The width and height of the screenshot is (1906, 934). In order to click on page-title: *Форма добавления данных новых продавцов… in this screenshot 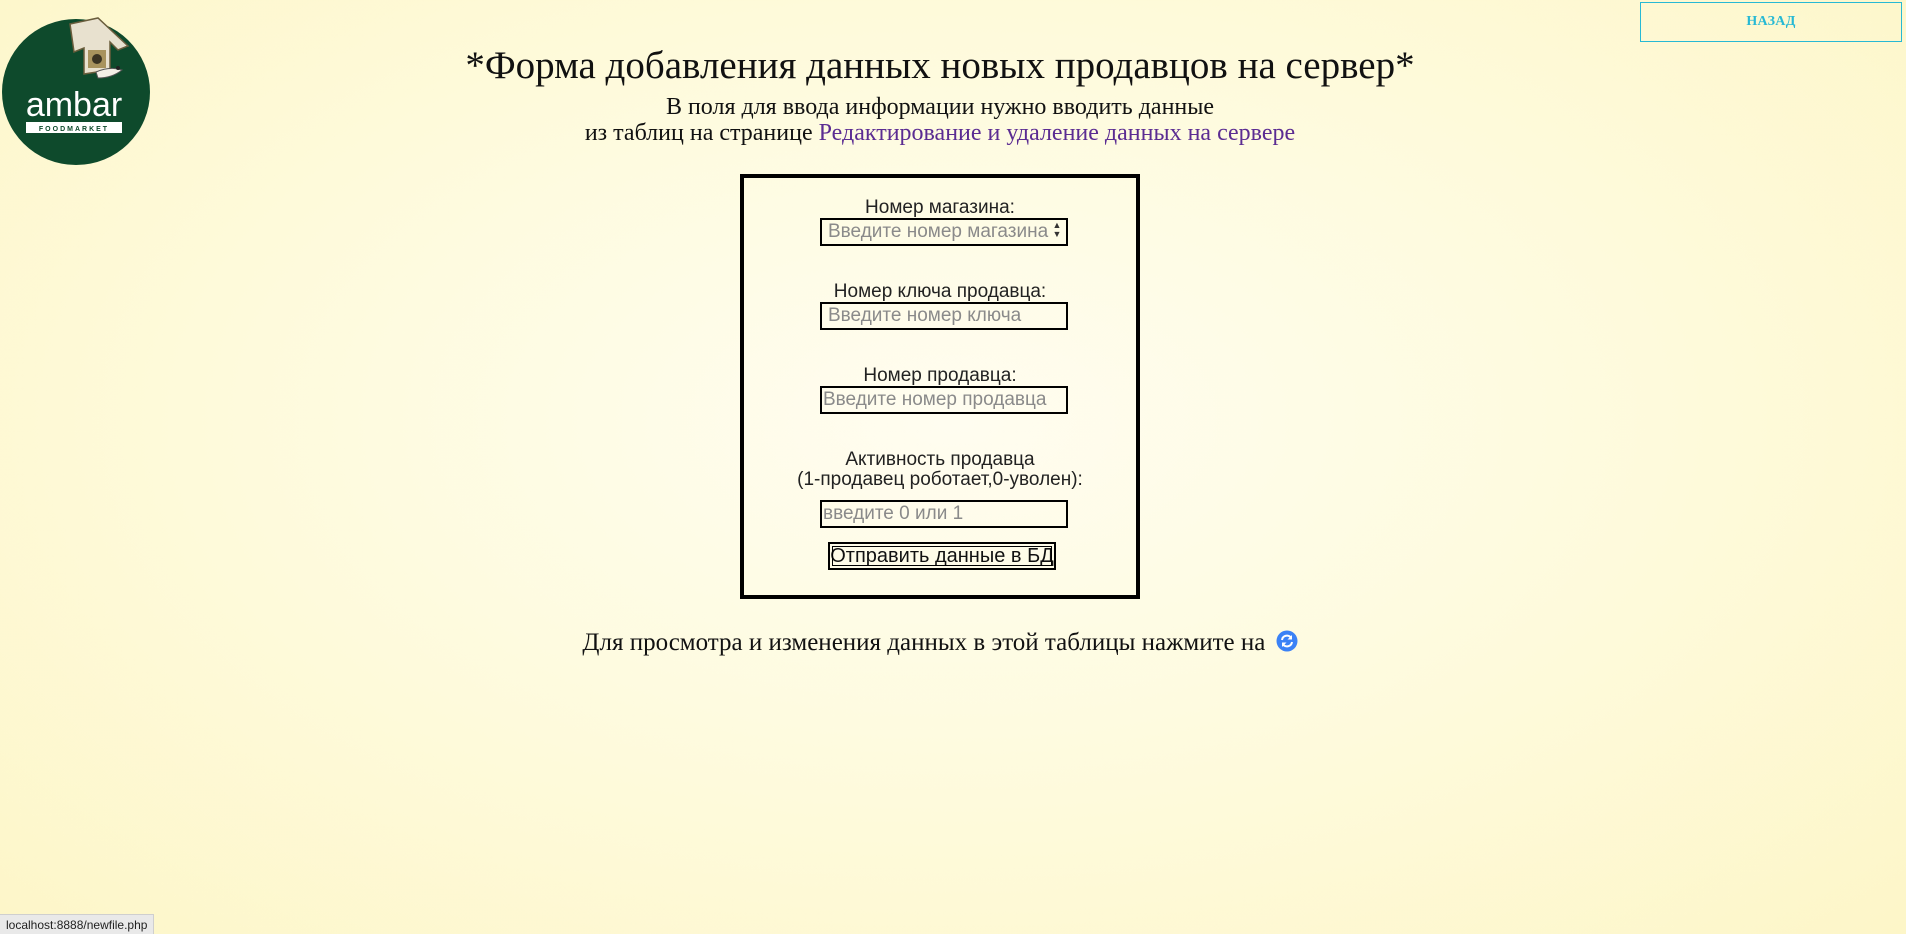, I will do `click(940, 65)`.